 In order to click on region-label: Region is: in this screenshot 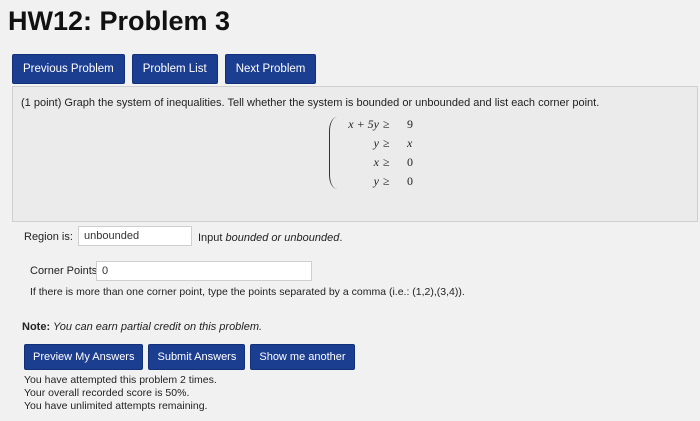, I will do `click(48, 237)`.